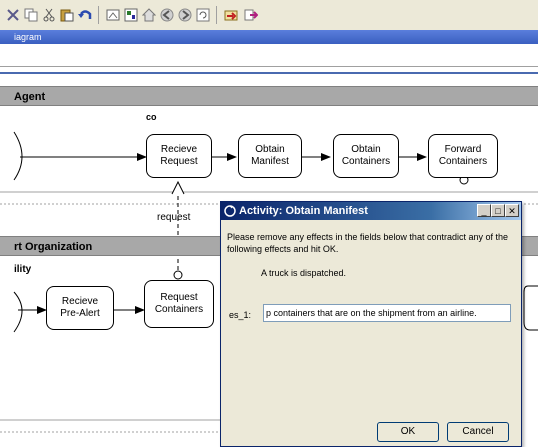 The height and width of the screenshot is (447, 538). I want to click on task-recieve-prealert: Recieve Pre-Alert, so click(80, 308).